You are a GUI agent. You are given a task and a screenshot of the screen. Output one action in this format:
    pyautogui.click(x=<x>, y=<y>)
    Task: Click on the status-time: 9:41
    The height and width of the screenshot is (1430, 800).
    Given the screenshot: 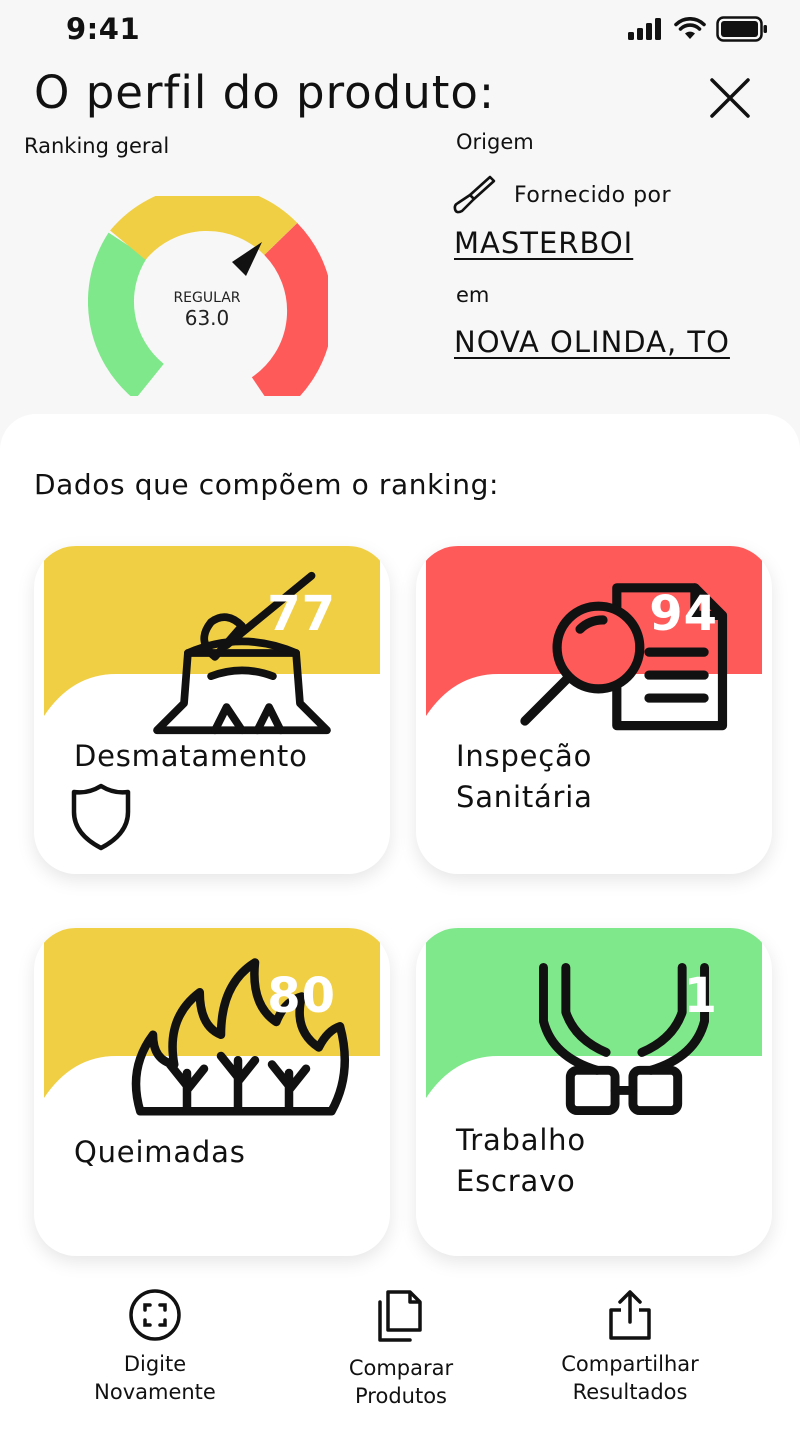 What is the action you would take?
    pyautogui.click(x=103, y=29)
    